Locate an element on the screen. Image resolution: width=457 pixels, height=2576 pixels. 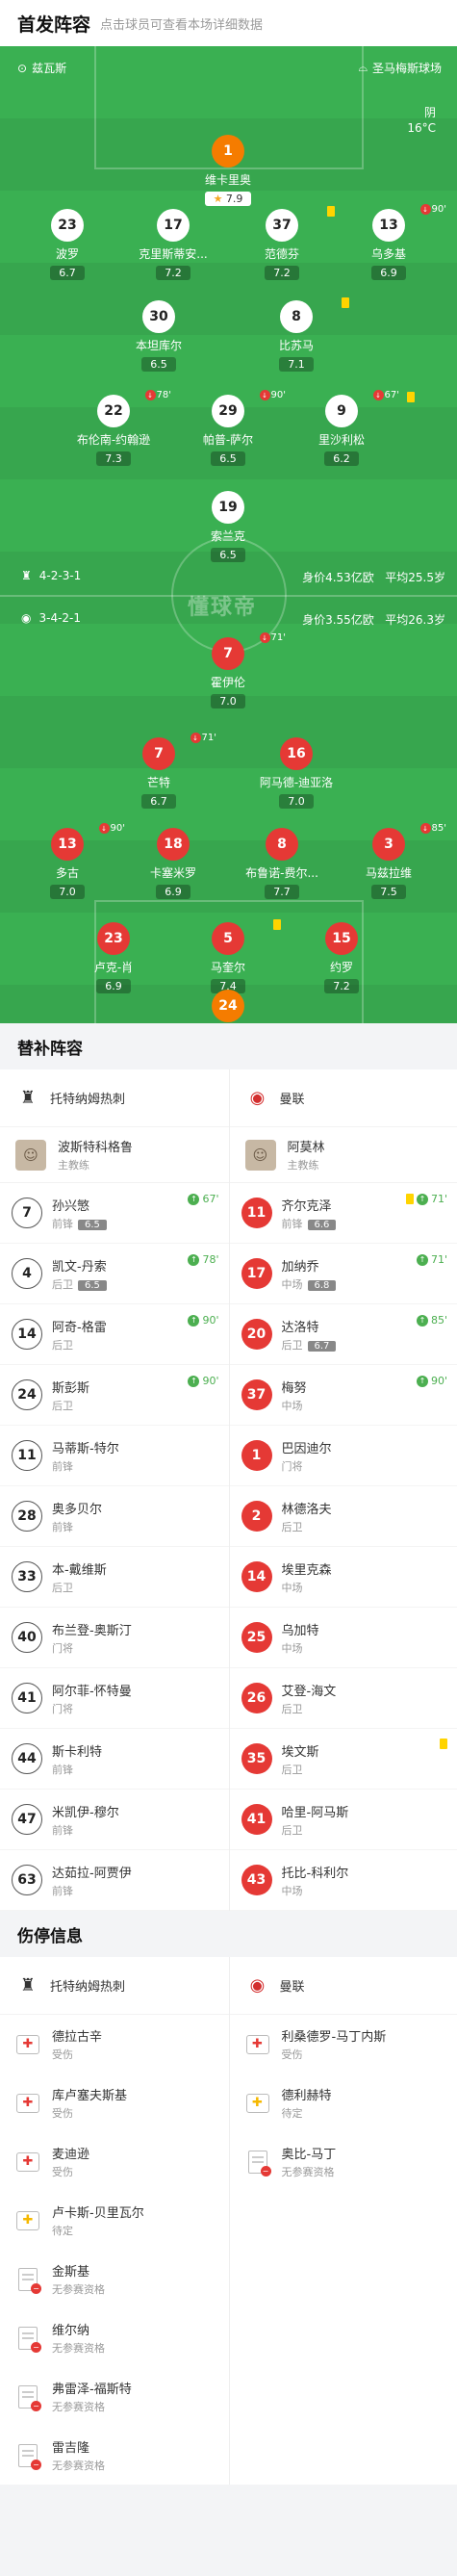
player-name: 比苏马 is located at coordinates (296, 346).